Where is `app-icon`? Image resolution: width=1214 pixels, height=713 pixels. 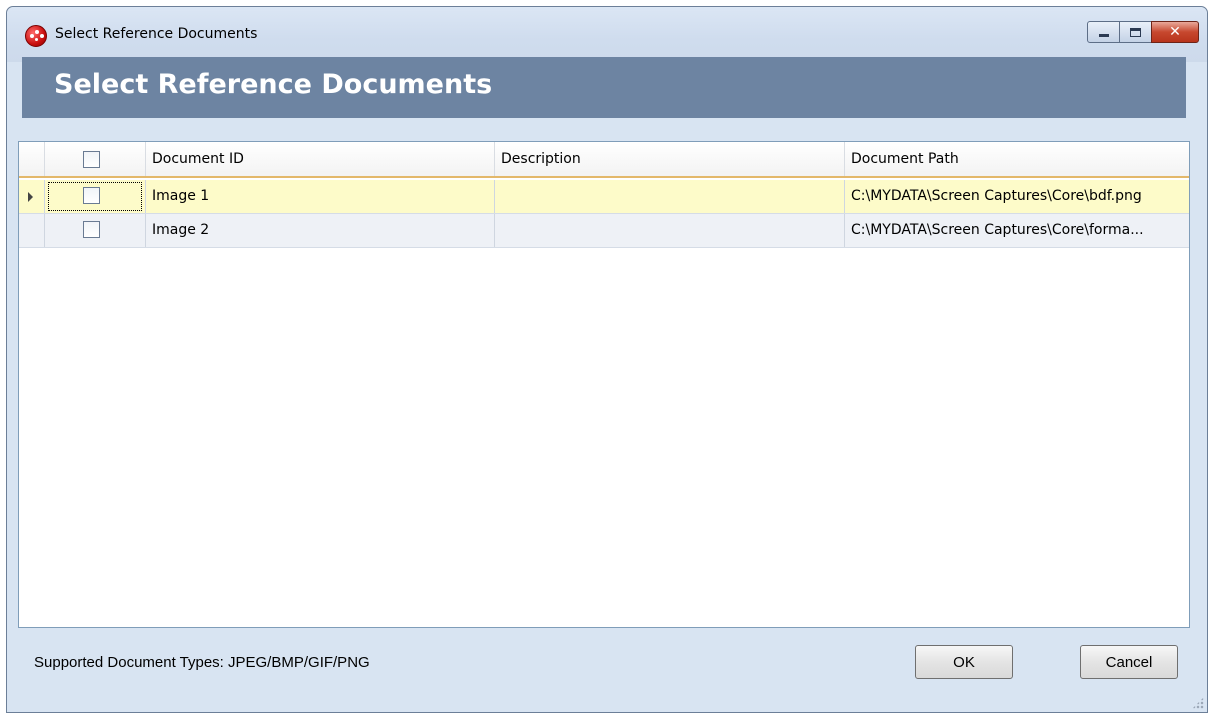
app-icon is located at coordinates (36, 36).